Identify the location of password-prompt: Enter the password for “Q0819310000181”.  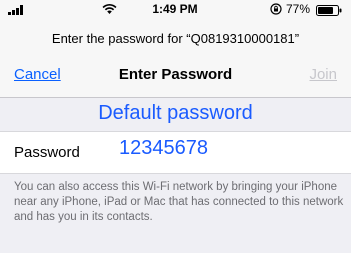
(175, 38).